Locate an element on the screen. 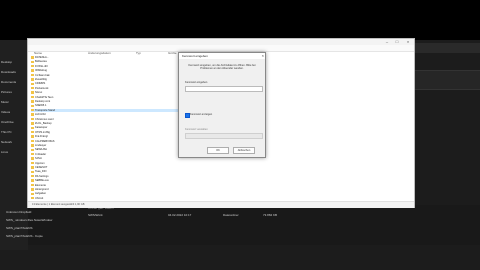  row-name: Uppcom is located at coordinates (40, 163).